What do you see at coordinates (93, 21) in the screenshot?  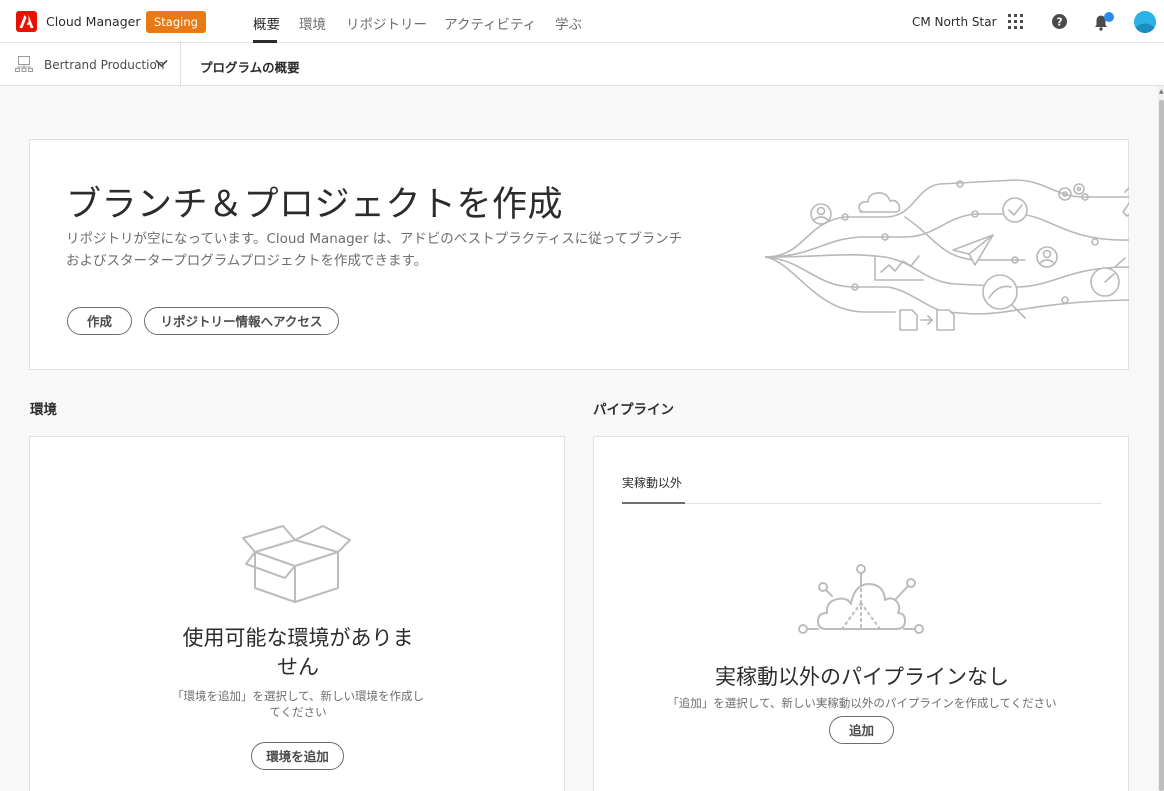 I see `app-name: Cloud Manager` at bounding box center [93, 21].